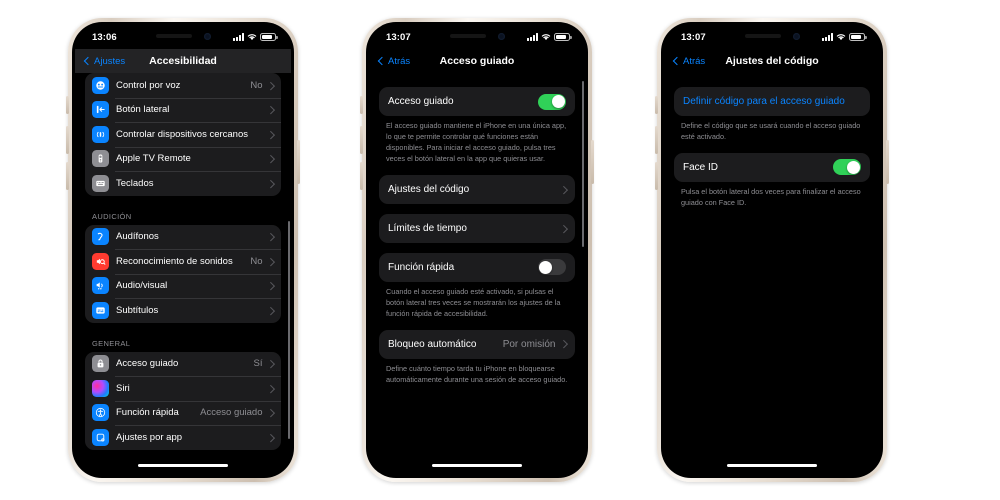  I want to click on row-label: Acceso guiado, so click(421, 101).